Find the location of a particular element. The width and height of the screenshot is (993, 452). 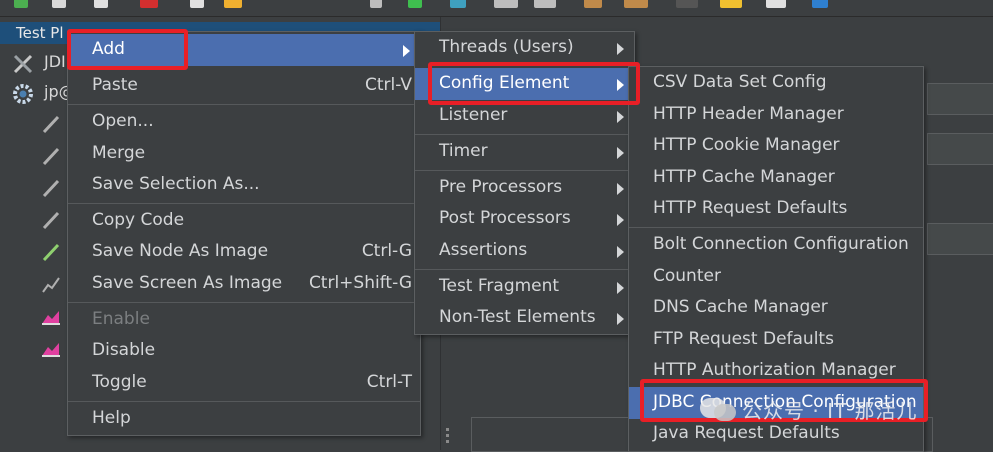

search-icon is located at coordinates (687, 4).